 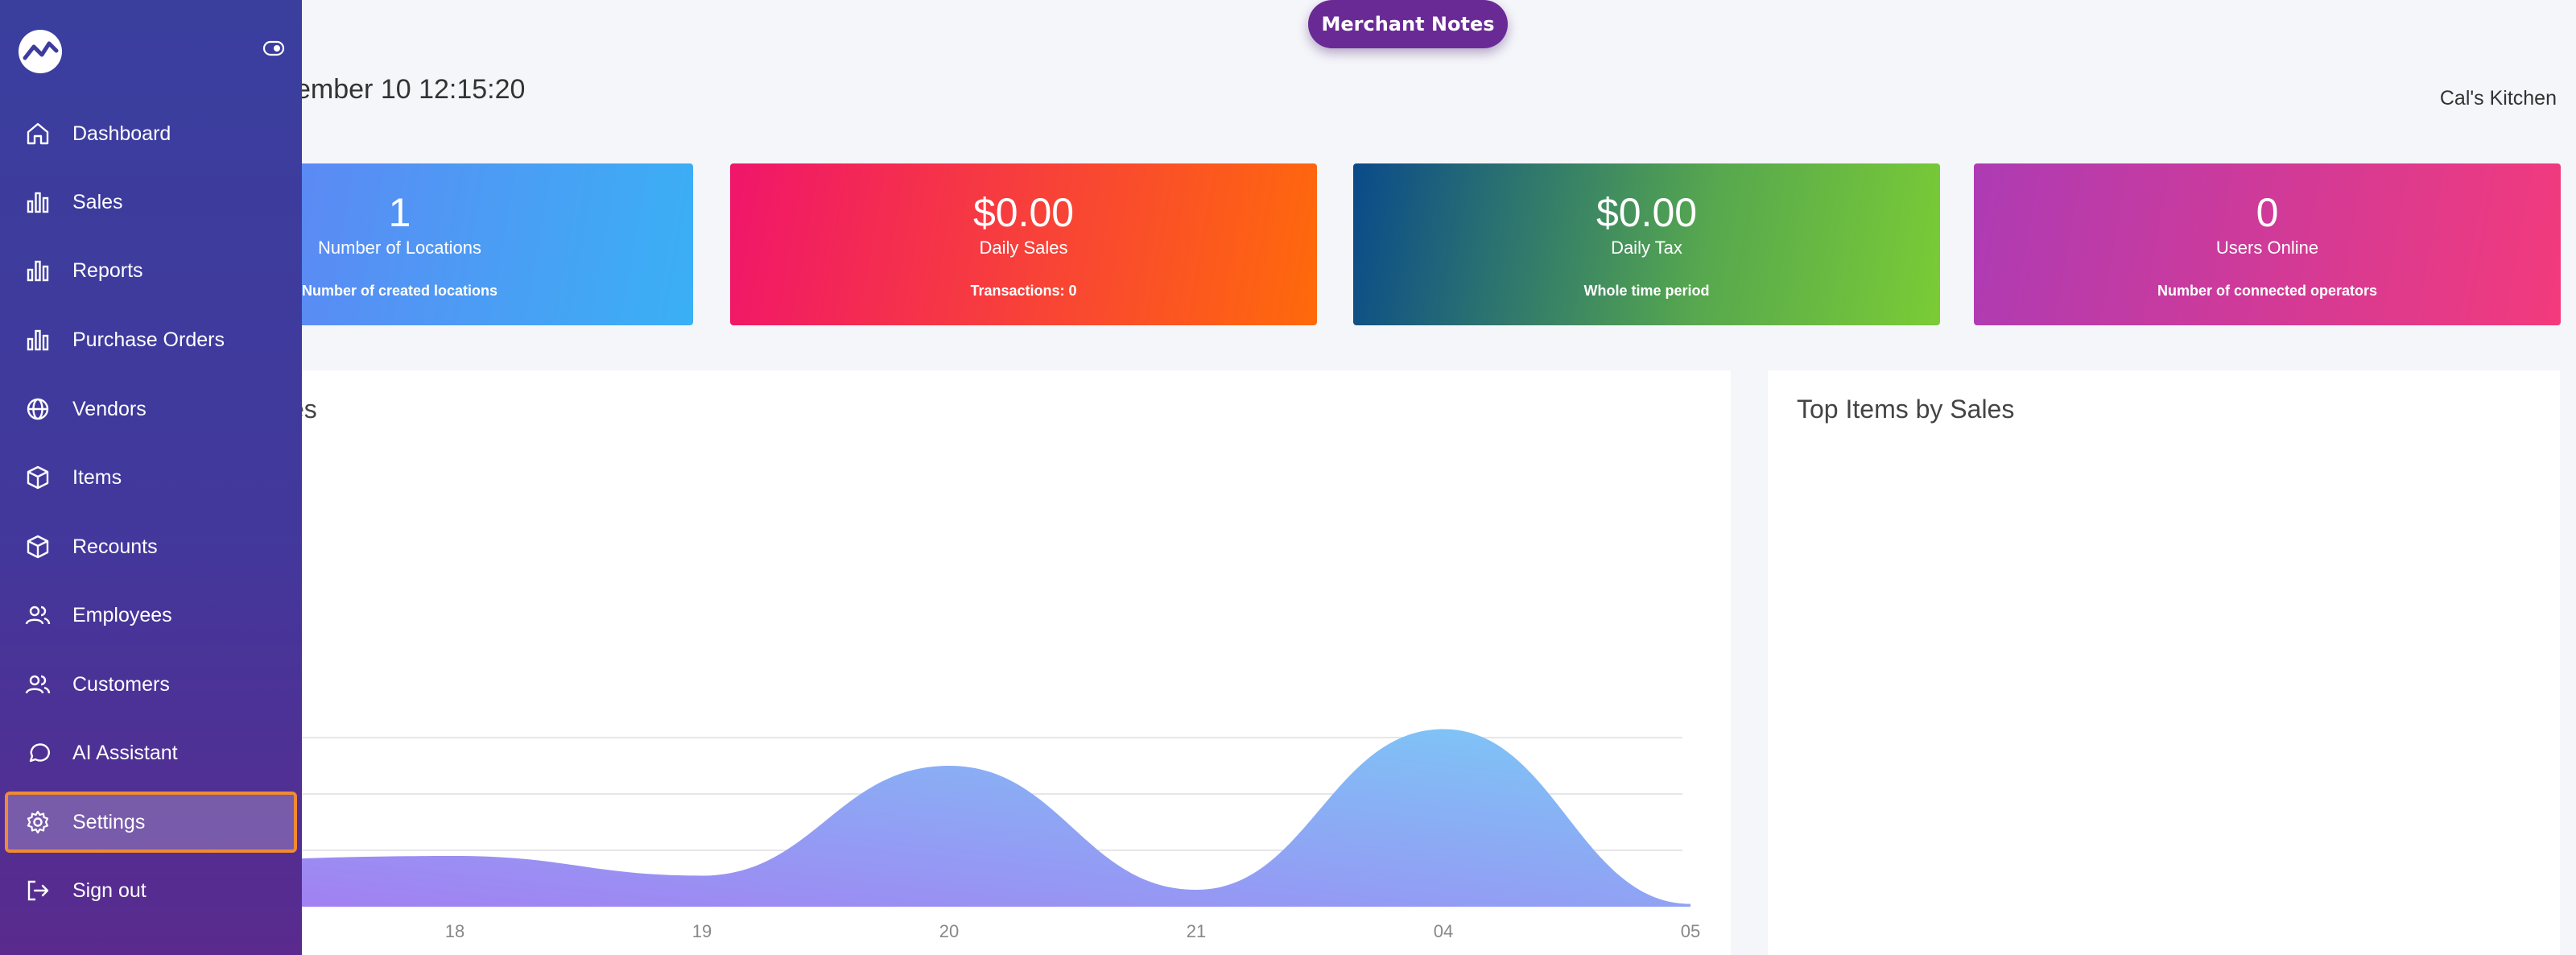 What do you see at coordinates (109, 408) in the screenshot?
I see `sidebar-item-label: Vendors` at bounding box center [109, 408].